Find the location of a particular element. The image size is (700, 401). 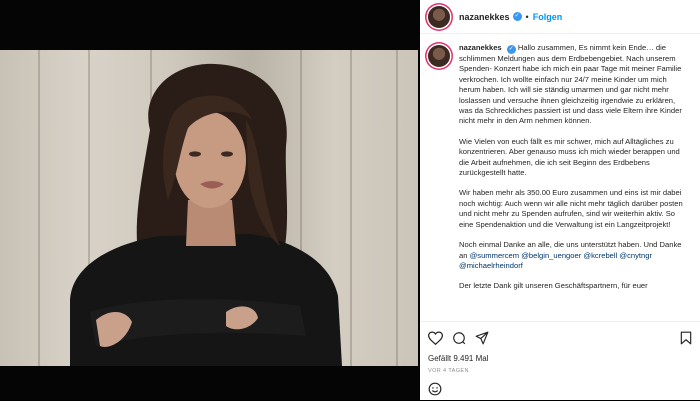

share-icon is located at coordinates (482, 338).